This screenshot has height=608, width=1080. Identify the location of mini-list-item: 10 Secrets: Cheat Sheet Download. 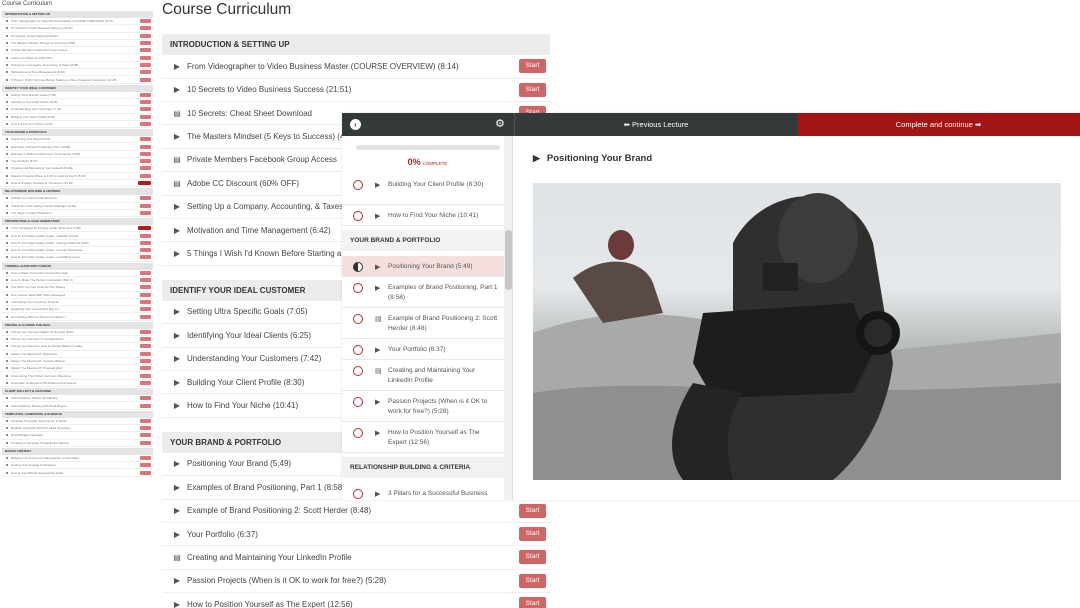
(77, 36).